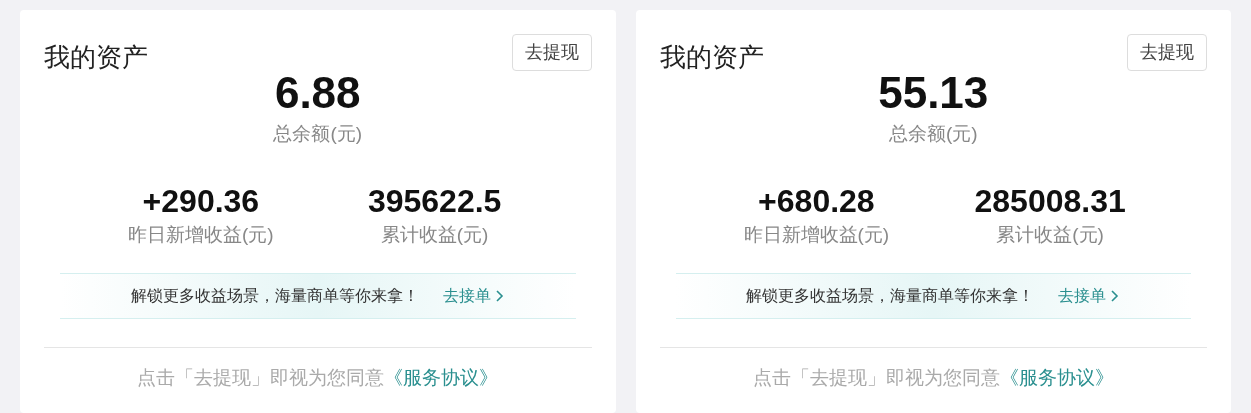 This screenshot has height=413, width=1251. Describe the element at coordinates (816, 201) in the screenshot. I see `stat-value: +680.28` at that location.